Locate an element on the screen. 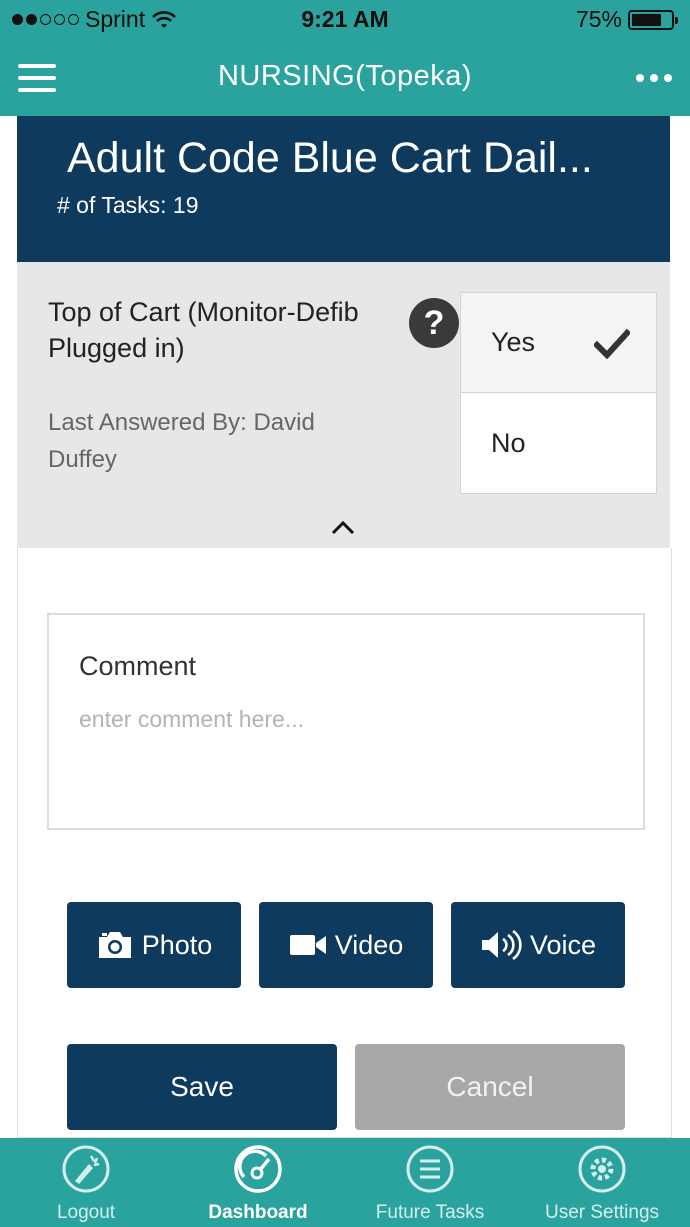 The height and width of the screenshot is (1227, 690). app-title: NURSING(Topeka) is located at coordinates (345, 76).